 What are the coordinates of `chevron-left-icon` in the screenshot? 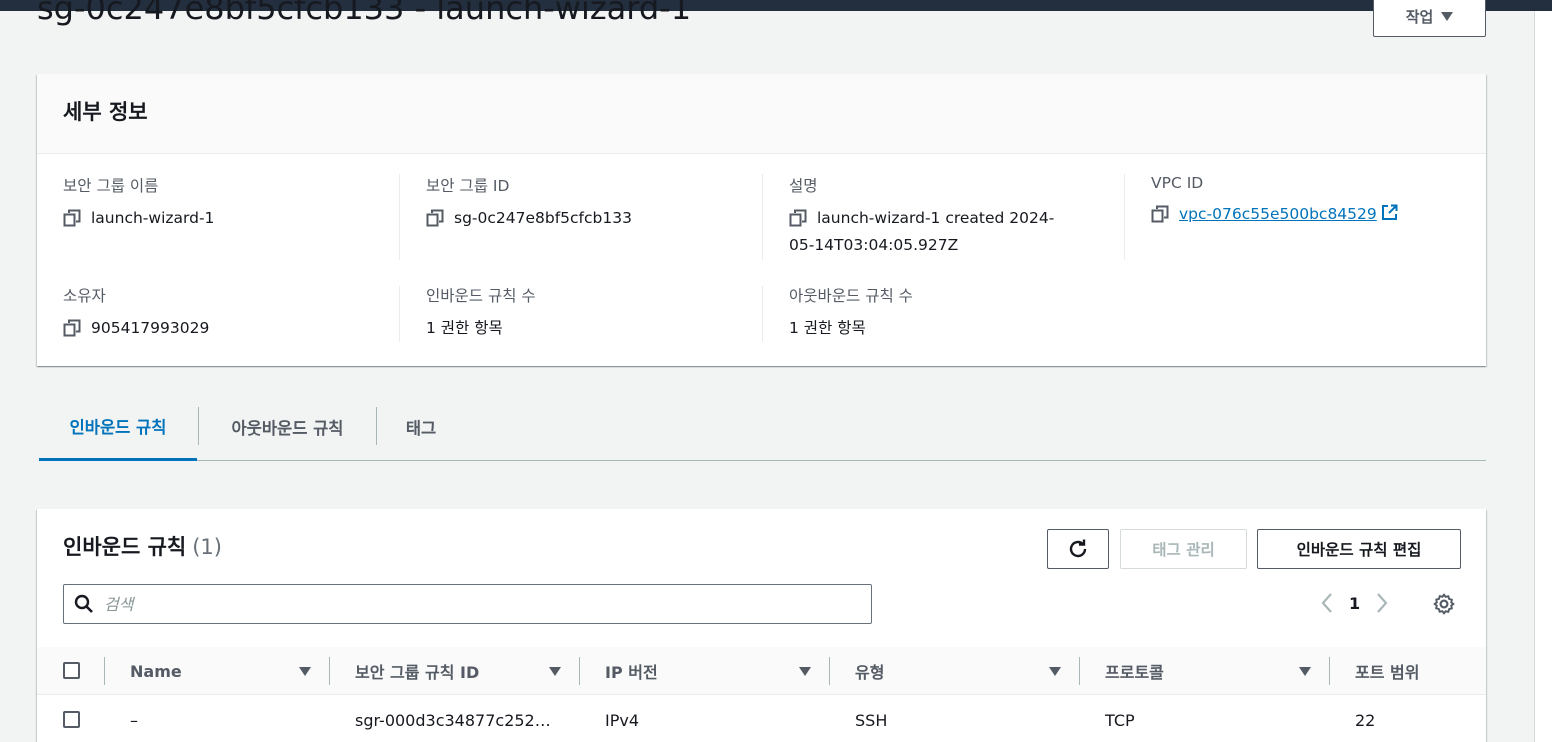 It's located at (1327, 603).